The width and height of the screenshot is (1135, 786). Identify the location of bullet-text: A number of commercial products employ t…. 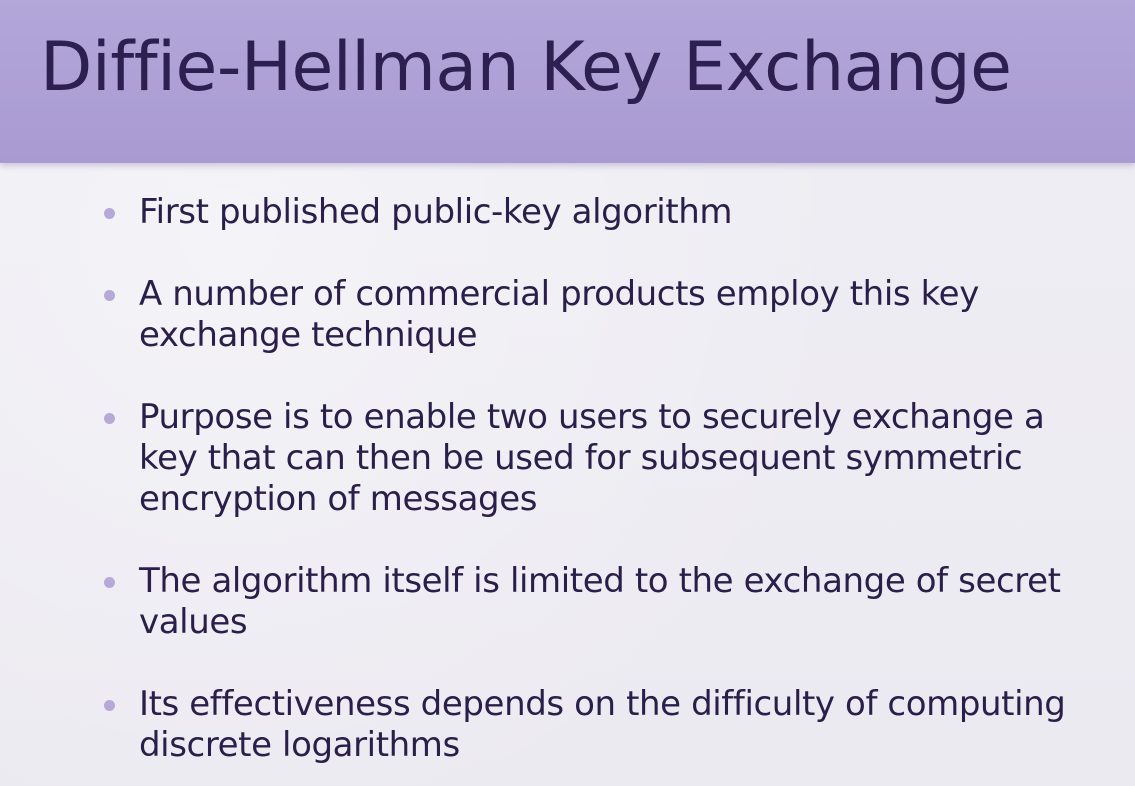
(559, 314).